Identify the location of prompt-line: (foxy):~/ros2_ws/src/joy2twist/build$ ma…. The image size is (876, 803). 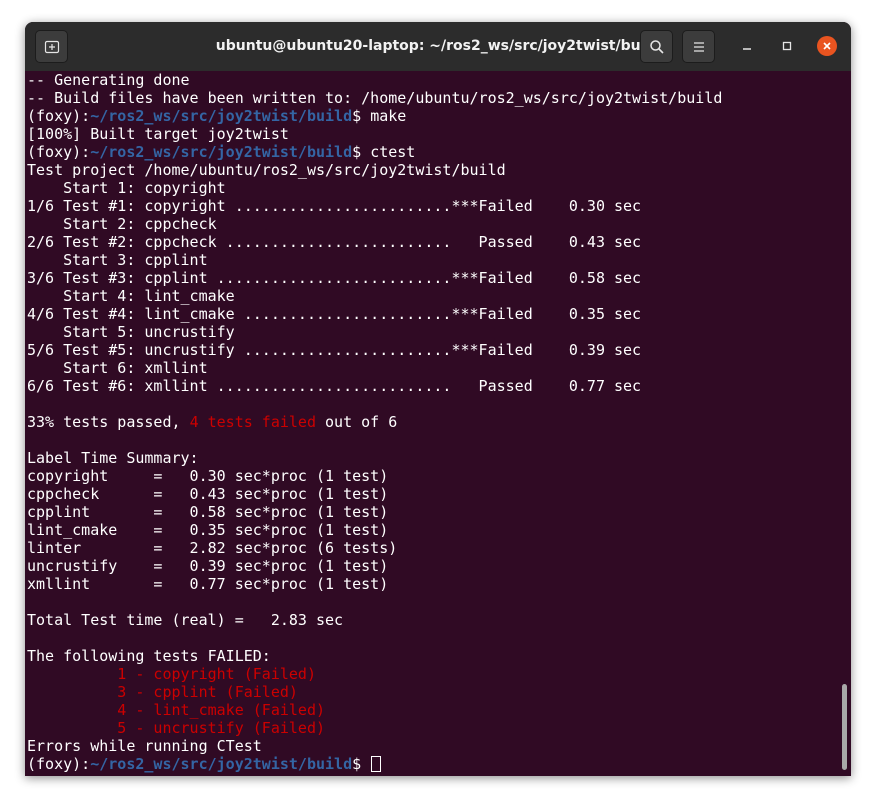
(432, 116).